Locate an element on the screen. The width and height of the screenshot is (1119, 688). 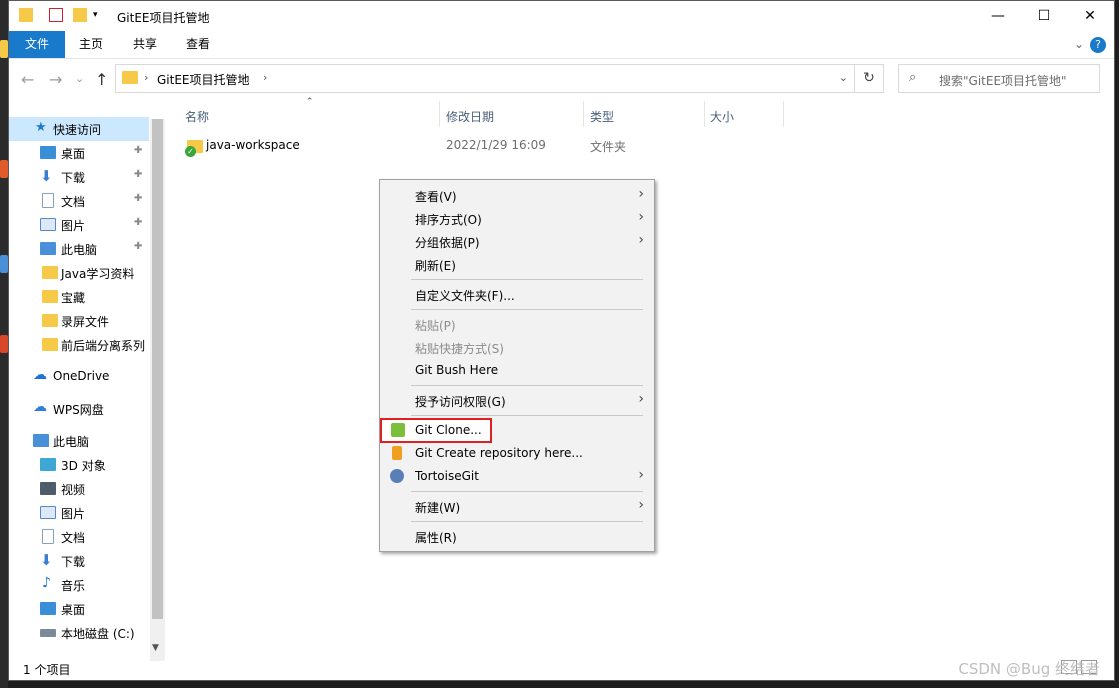
help-icon: ? is located at coordinates (1098, 45).